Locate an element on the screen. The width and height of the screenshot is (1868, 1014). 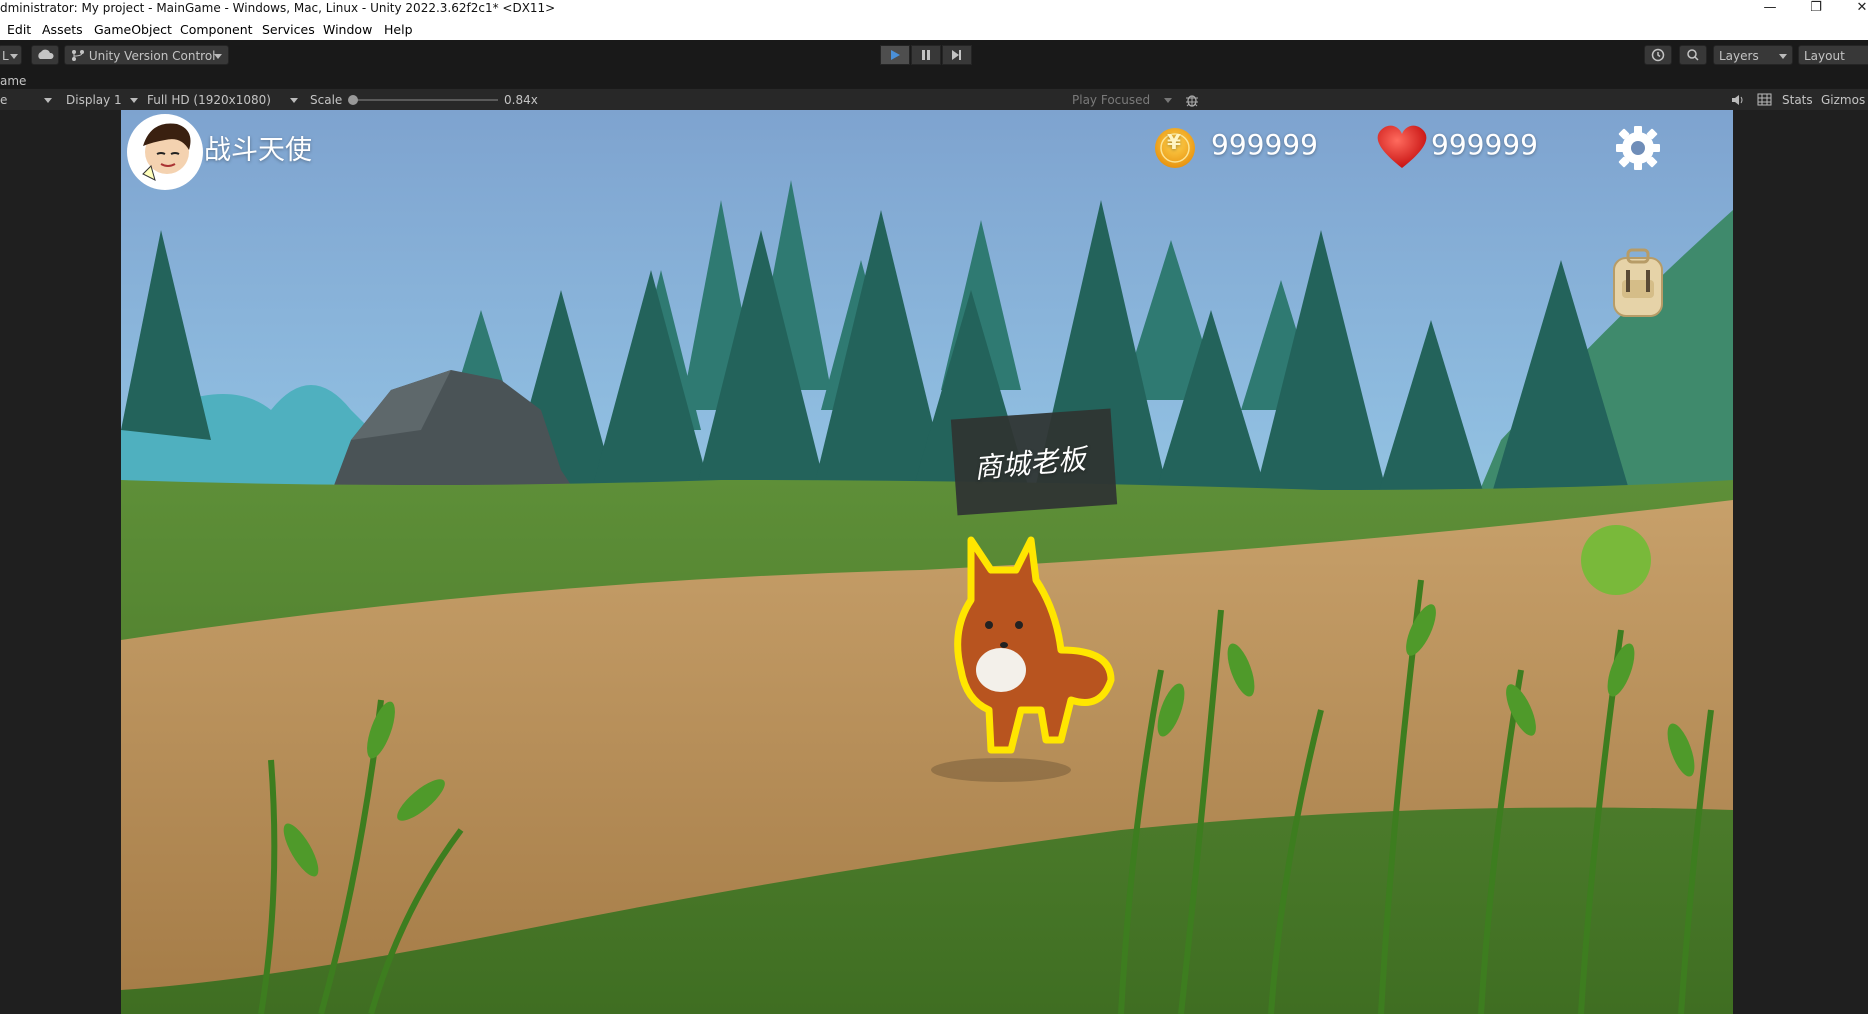
avatar is located at coordinates (165, 152).